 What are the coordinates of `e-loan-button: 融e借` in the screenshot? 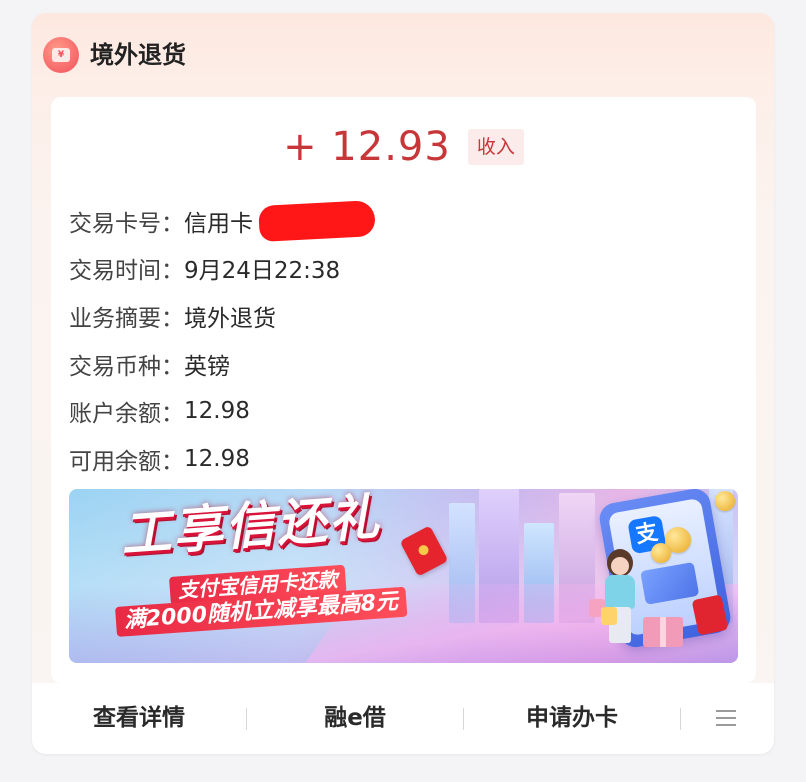 It's located at (355, 718).